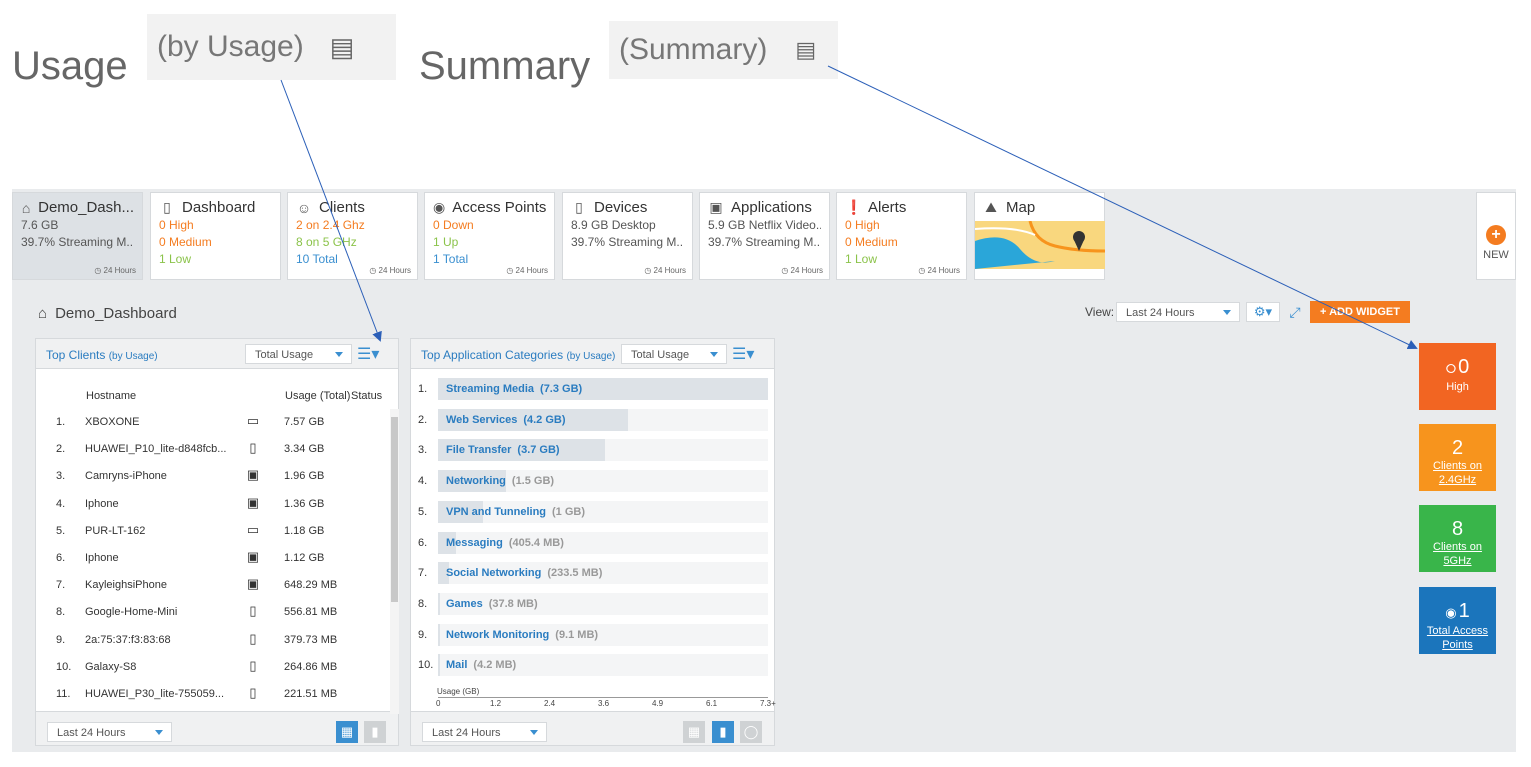 The width and height of the screenshot is (1531, 767). I want to click on usage-arrow, so click(331, 210).